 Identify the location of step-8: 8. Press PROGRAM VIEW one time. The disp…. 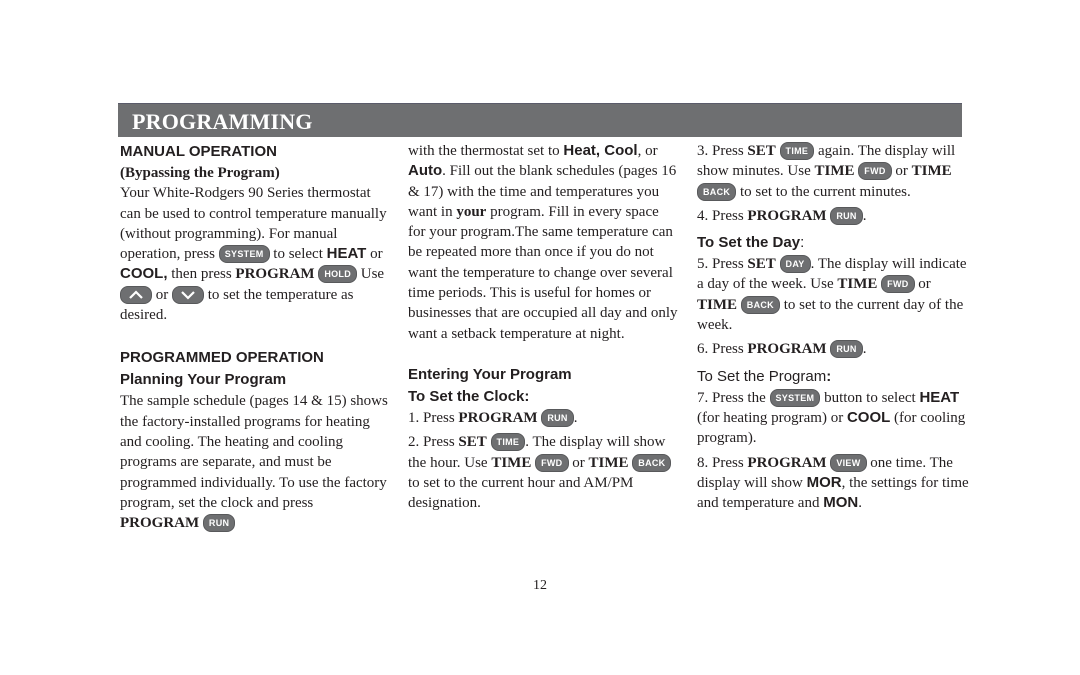
(834, 483).